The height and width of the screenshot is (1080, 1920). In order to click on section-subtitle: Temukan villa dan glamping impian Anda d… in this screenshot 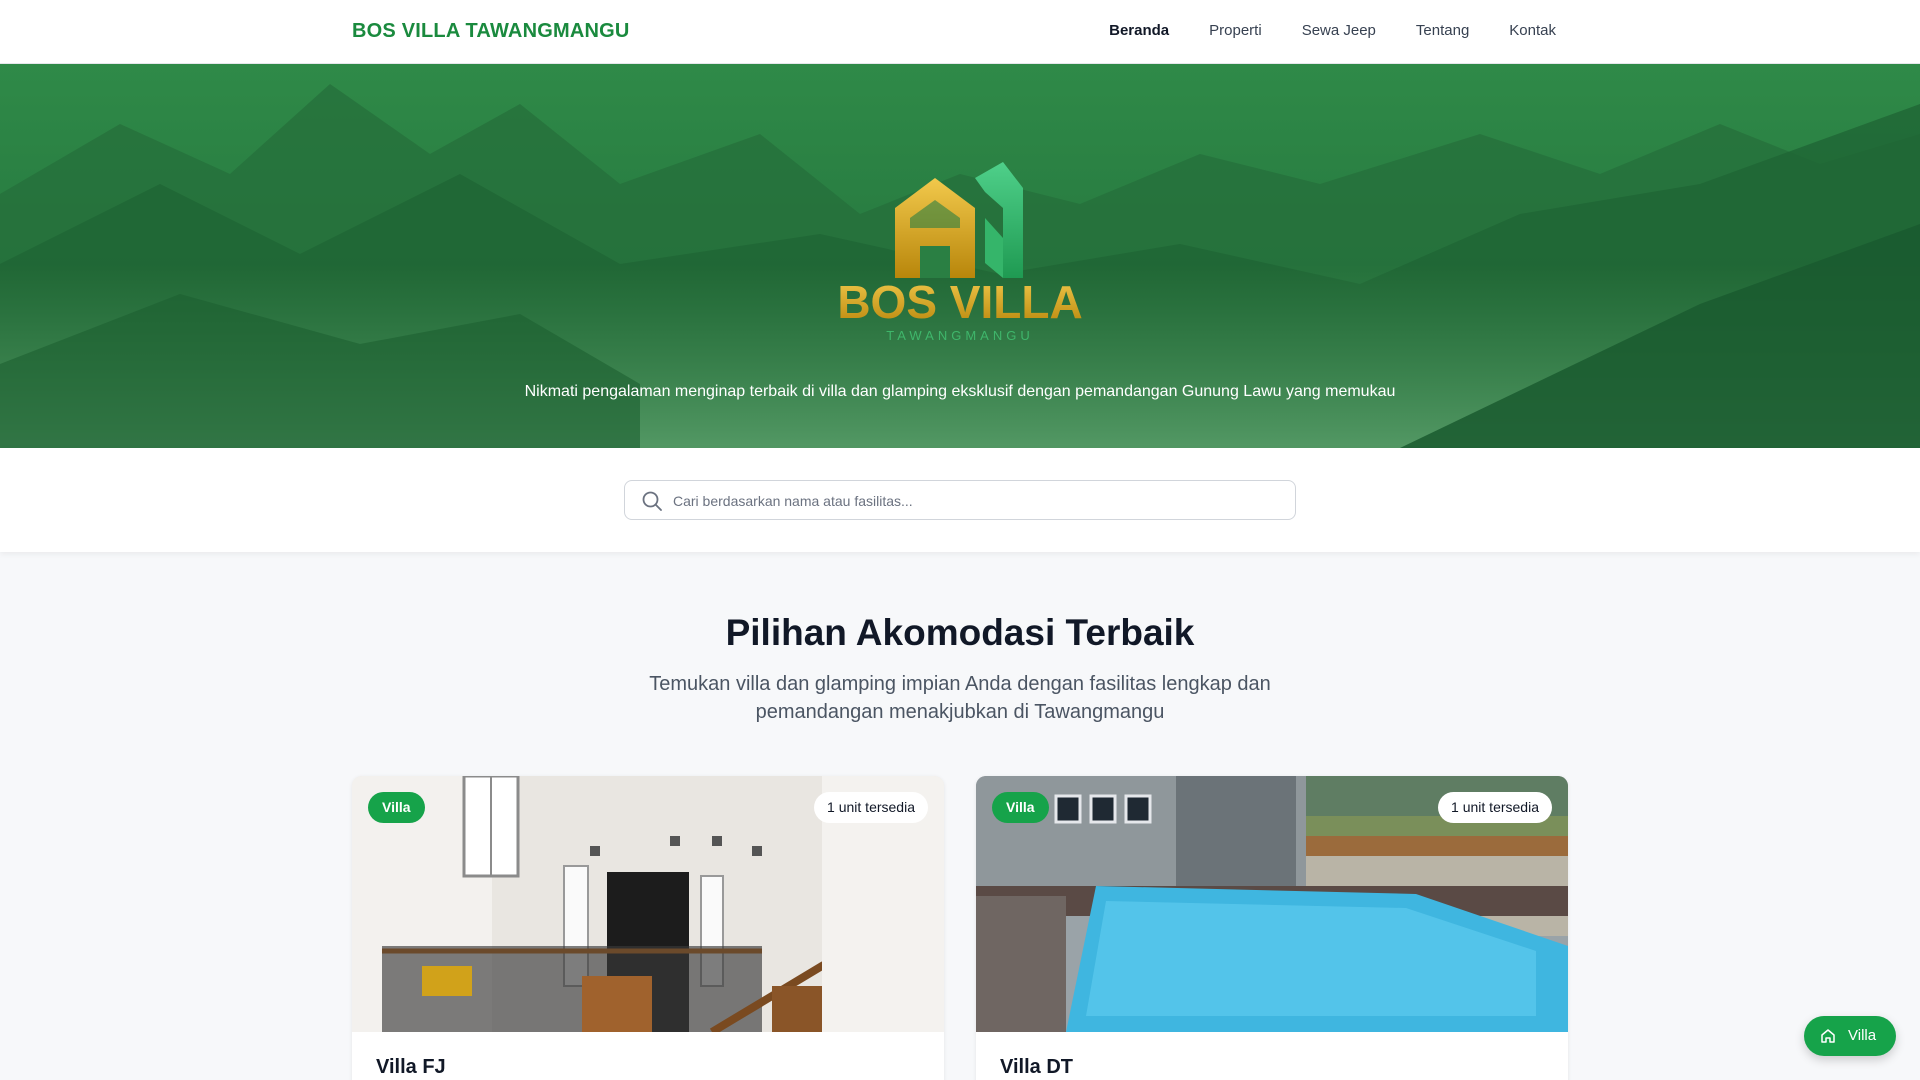, I will do `click(960, 698)`.